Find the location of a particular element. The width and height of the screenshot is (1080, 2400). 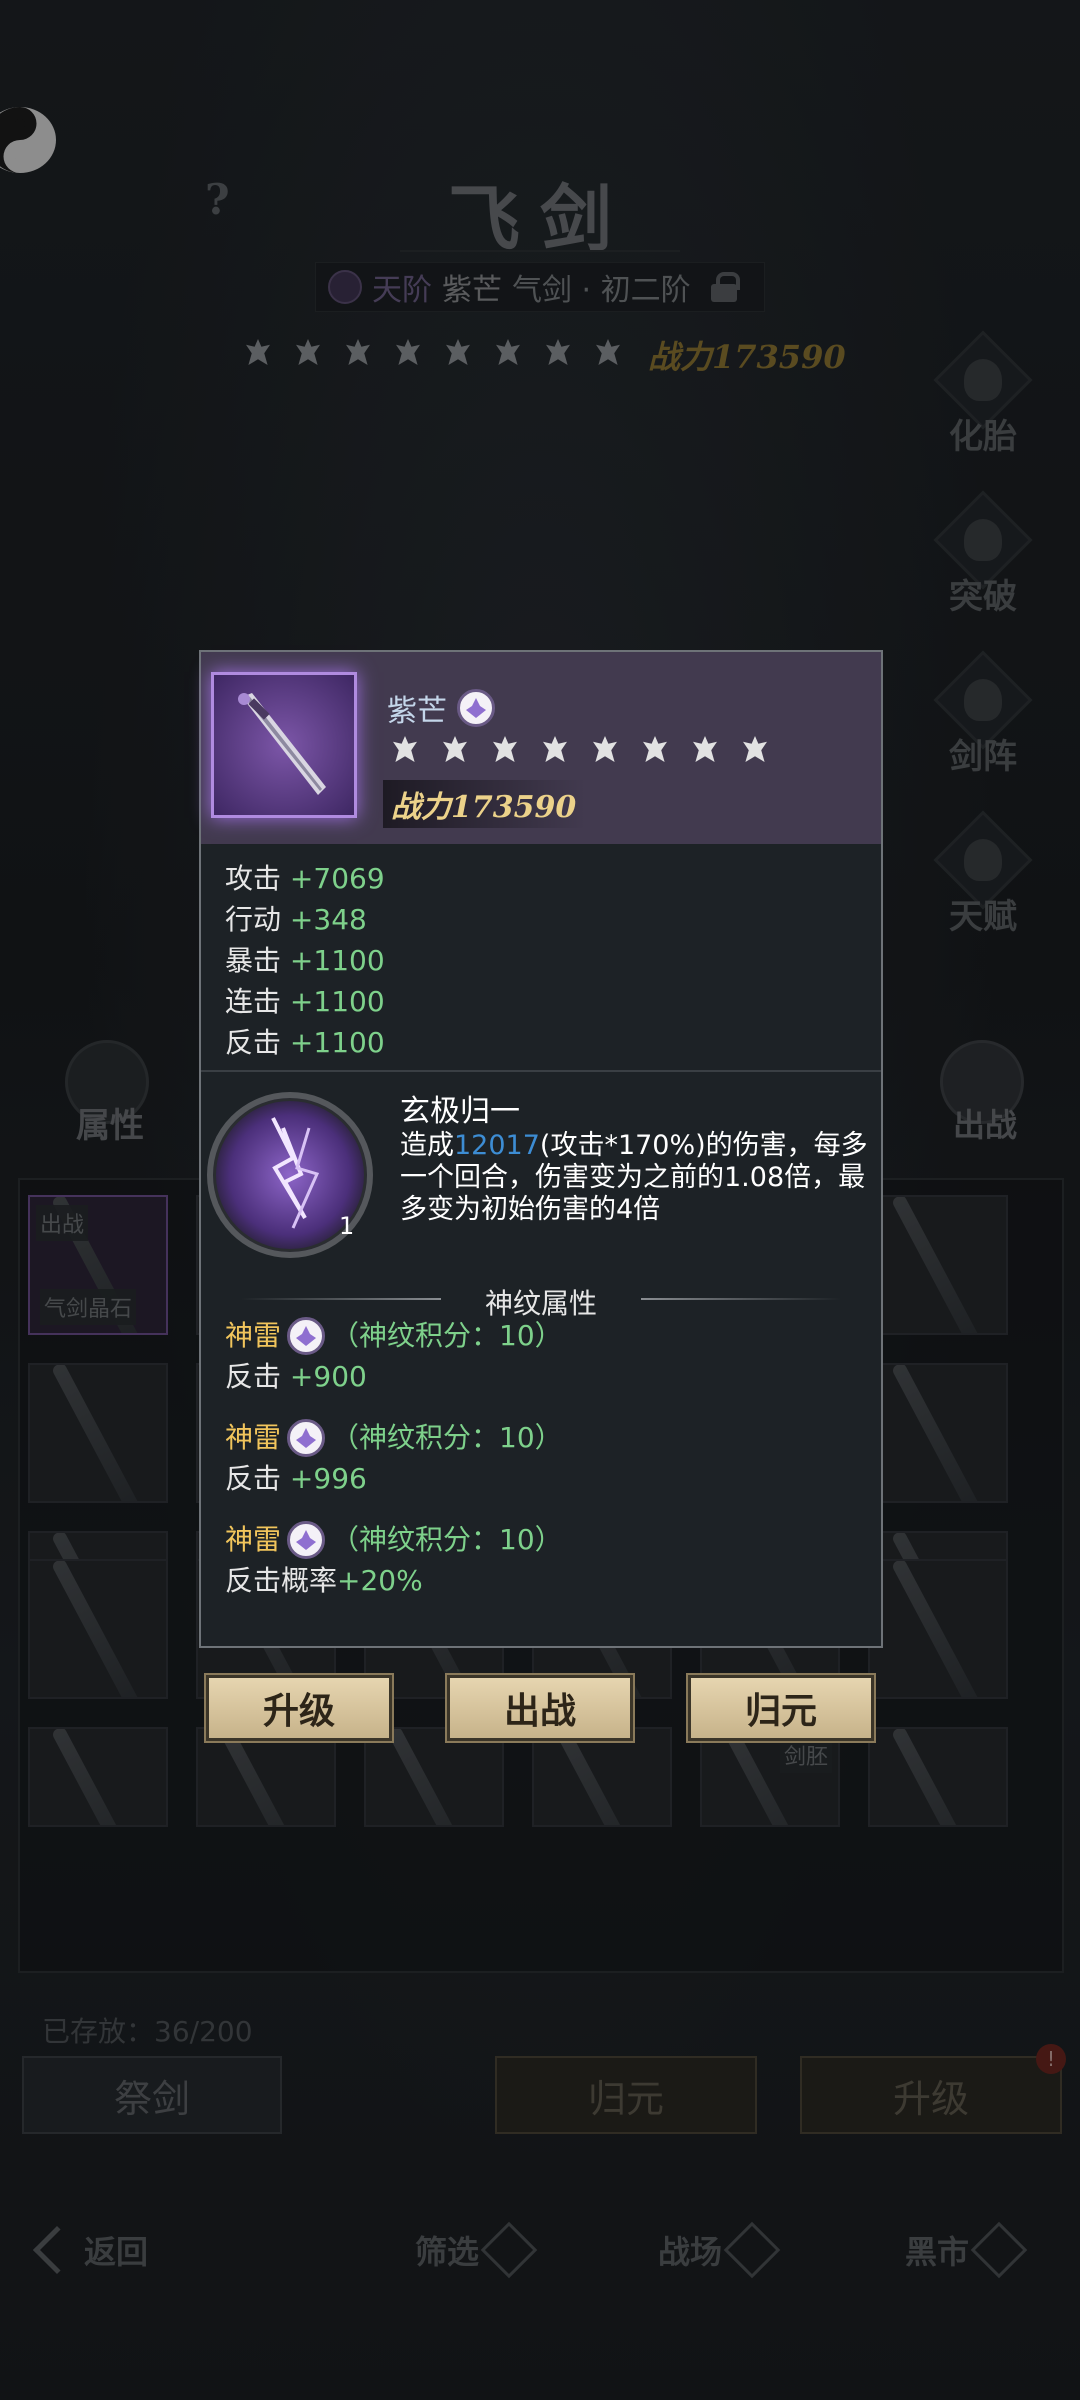

upgrade-button: 升级 is located at coordinates (299, 1708).